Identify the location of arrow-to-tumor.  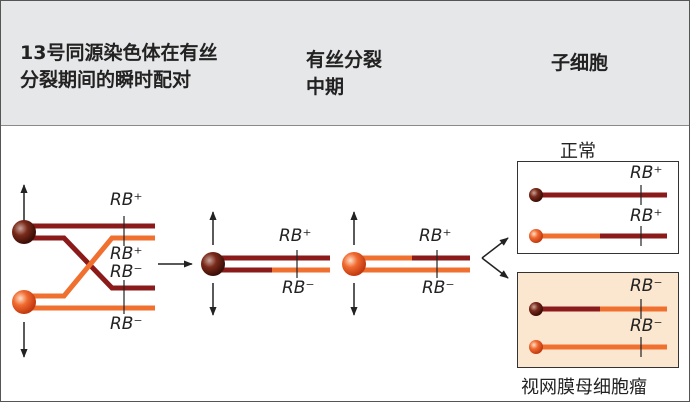
(495, 268).